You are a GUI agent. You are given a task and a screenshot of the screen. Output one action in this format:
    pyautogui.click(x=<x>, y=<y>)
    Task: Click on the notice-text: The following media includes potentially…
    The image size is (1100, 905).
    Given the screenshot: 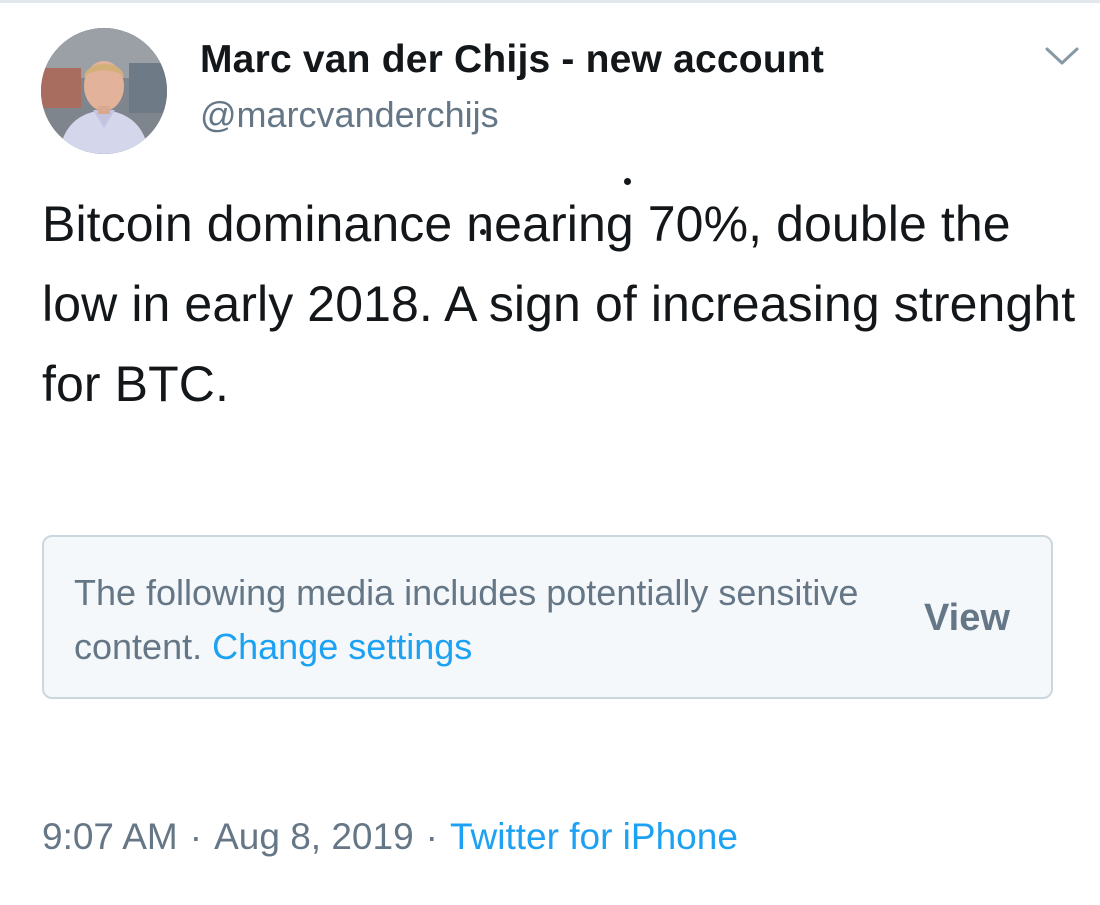 What is the action you would take?
    pyautogui.click(x=474, y=620)
    